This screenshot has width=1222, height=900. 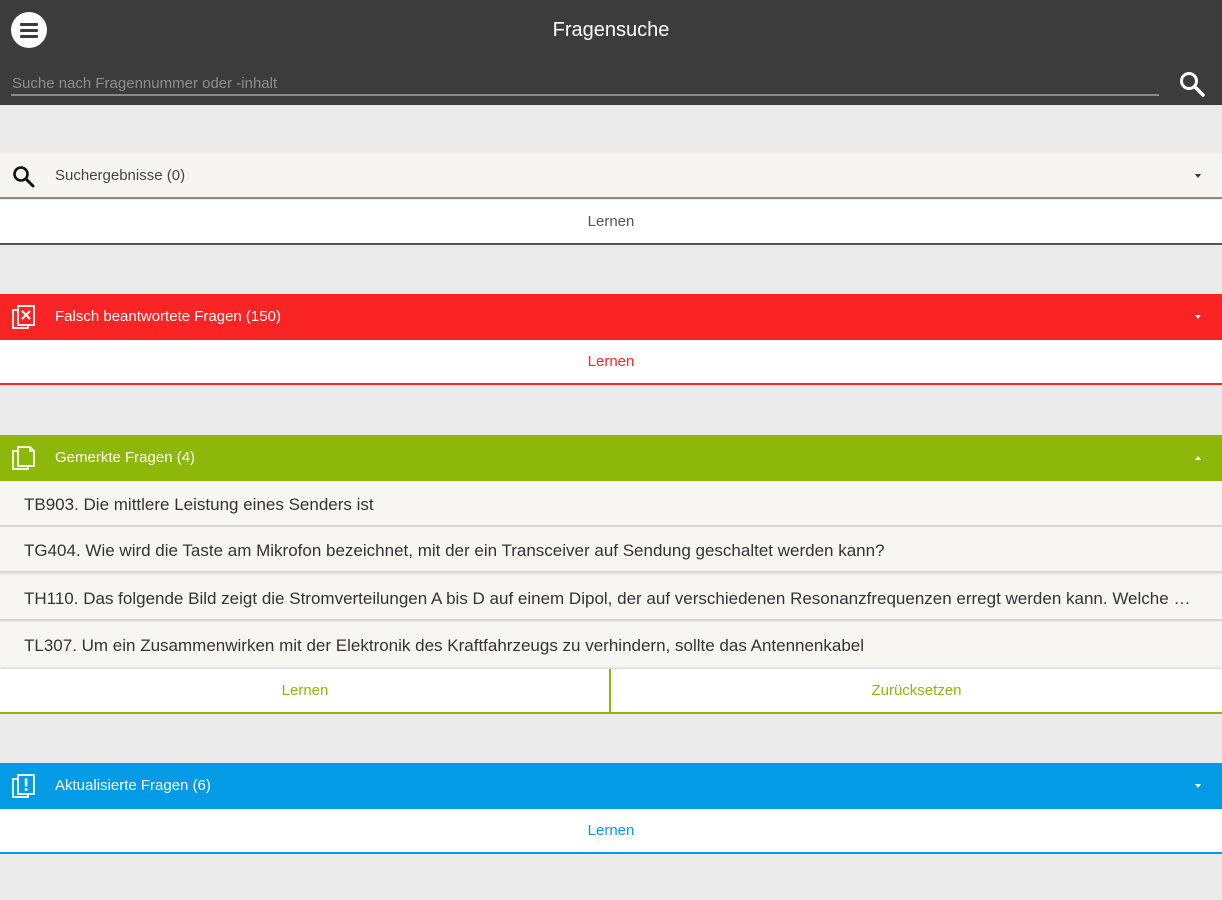 What do you see at coordinates (611, 30) in the screenshot?
I see `page-title: Fragensuche` at bounding box center [611, 30].